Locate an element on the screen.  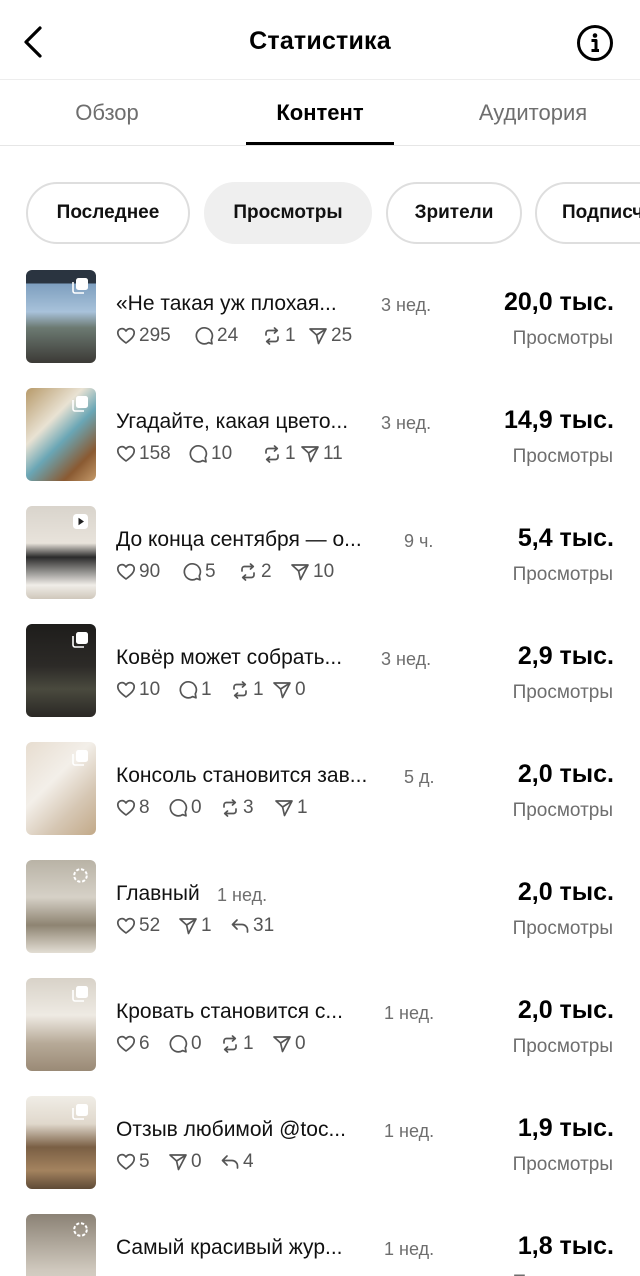
heart-count: 6 is located at coordinates (133, 1044).